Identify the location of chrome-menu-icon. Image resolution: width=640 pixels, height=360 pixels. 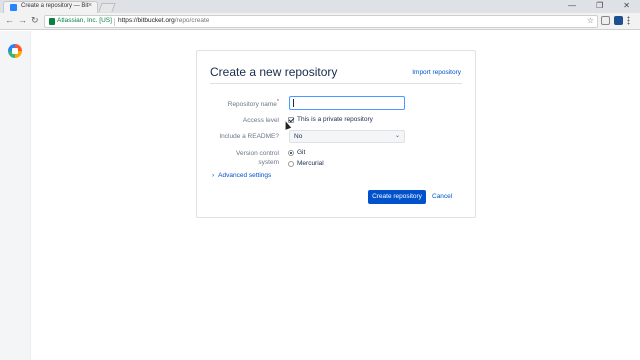
(628, 20).